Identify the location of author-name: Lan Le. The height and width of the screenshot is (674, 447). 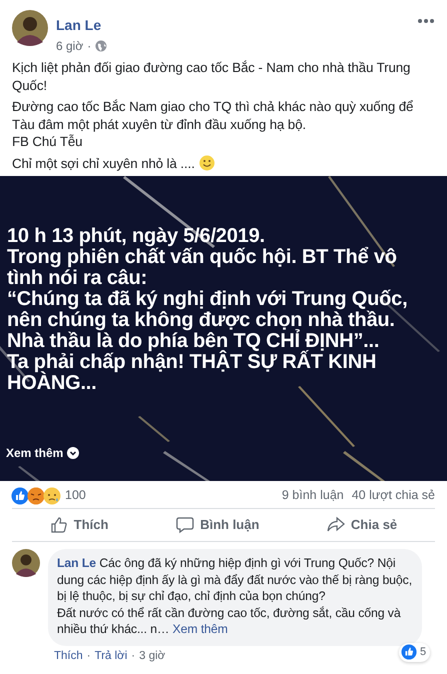
(79, 25).